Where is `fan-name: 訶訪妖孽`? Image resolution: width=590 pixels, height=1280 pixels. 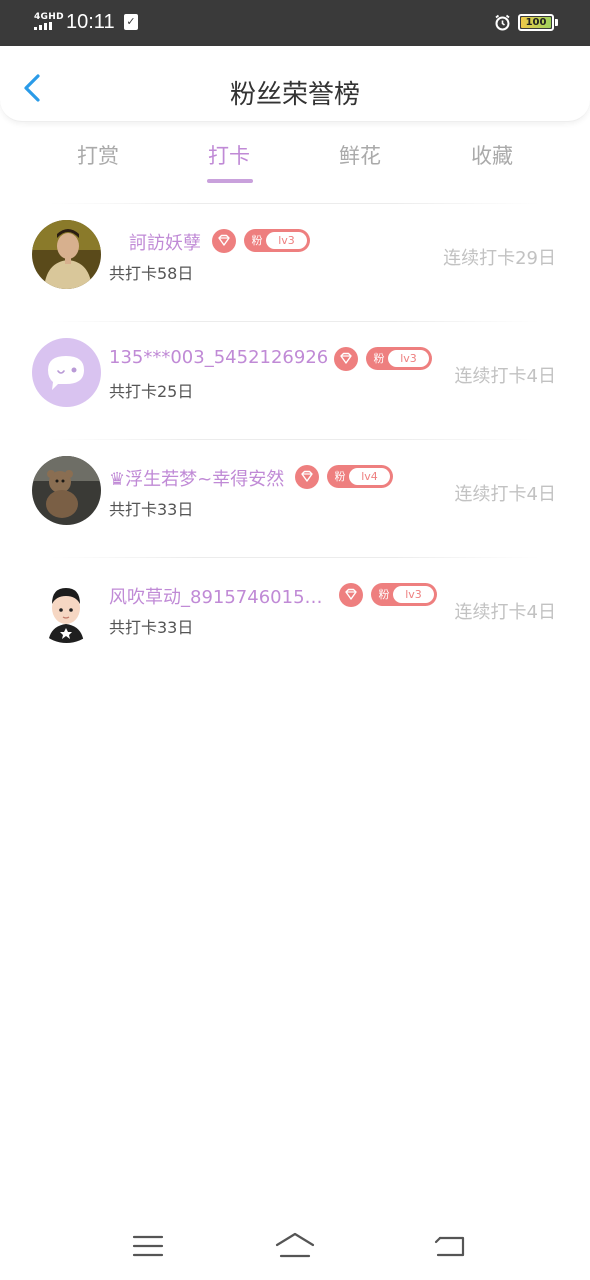
fan-name: 訶訪妖孽 is located at coordinates (165, 243).